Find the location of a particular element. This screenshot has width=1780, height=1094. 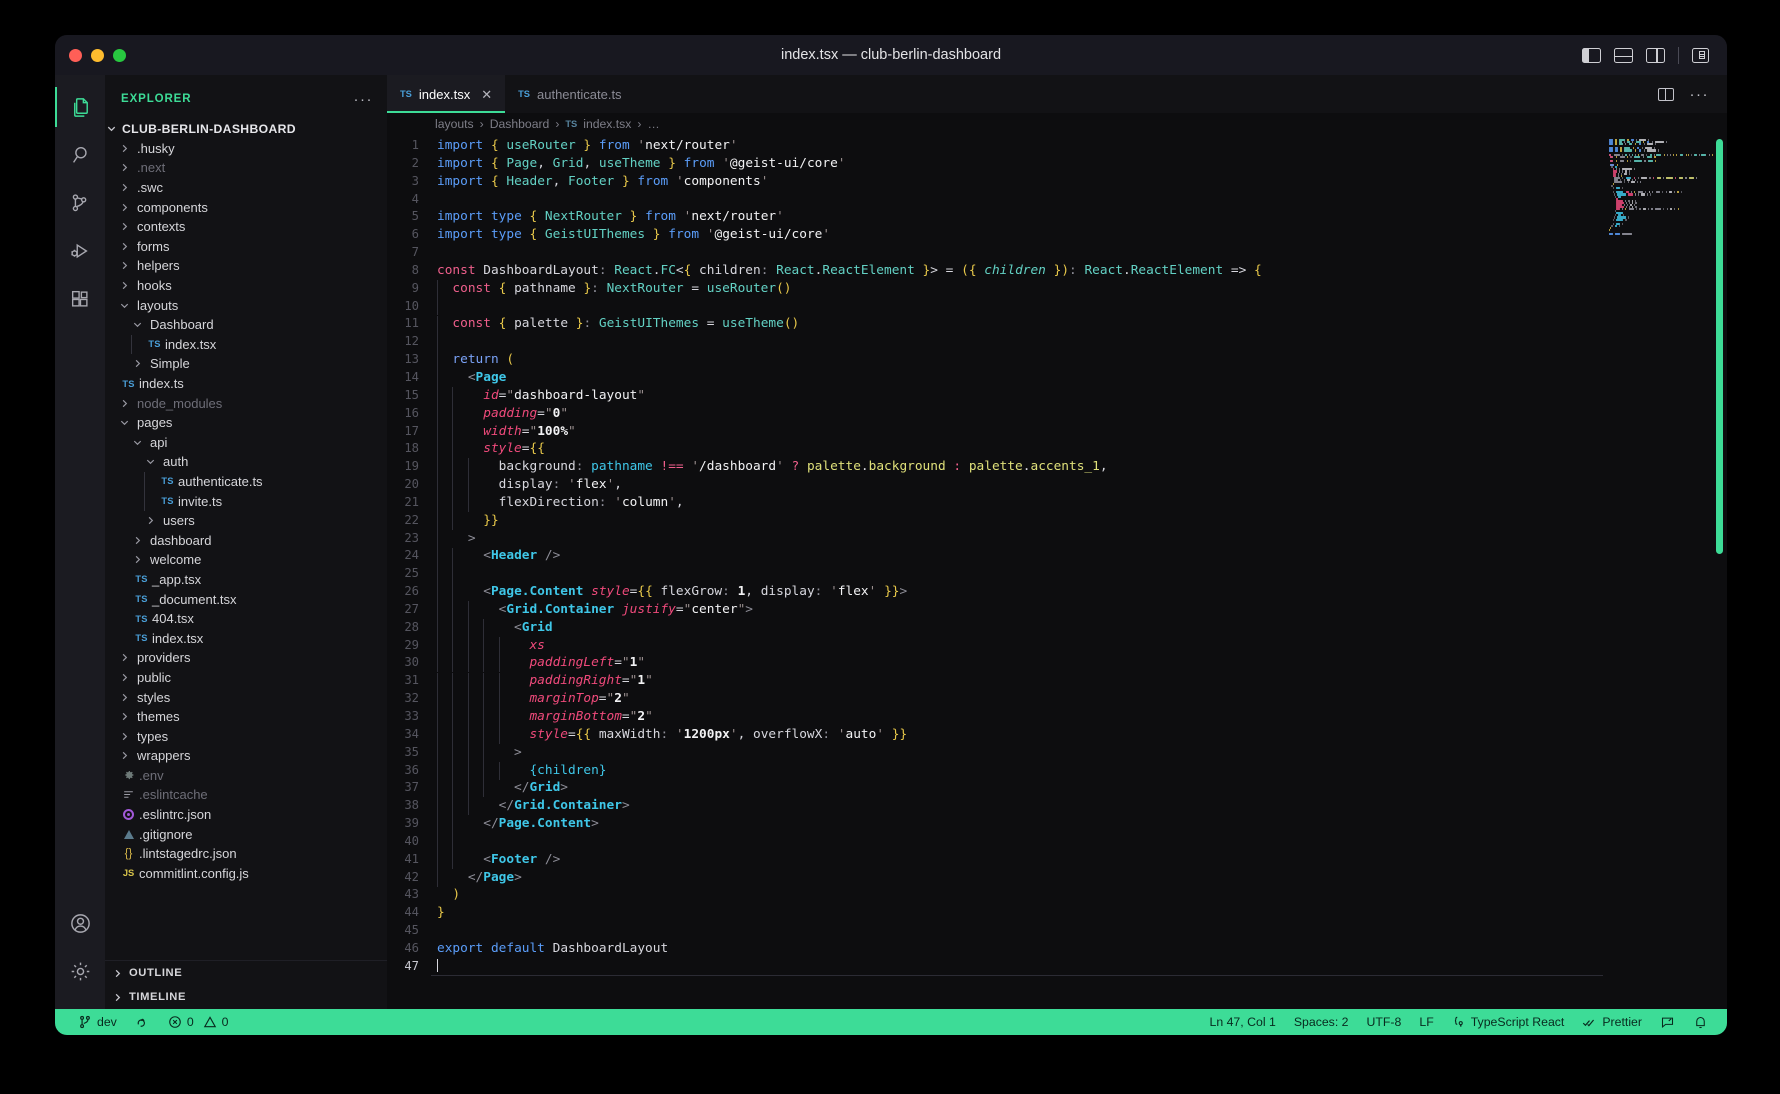

tree-item-auth: auth is located at coordinates (246, 462).